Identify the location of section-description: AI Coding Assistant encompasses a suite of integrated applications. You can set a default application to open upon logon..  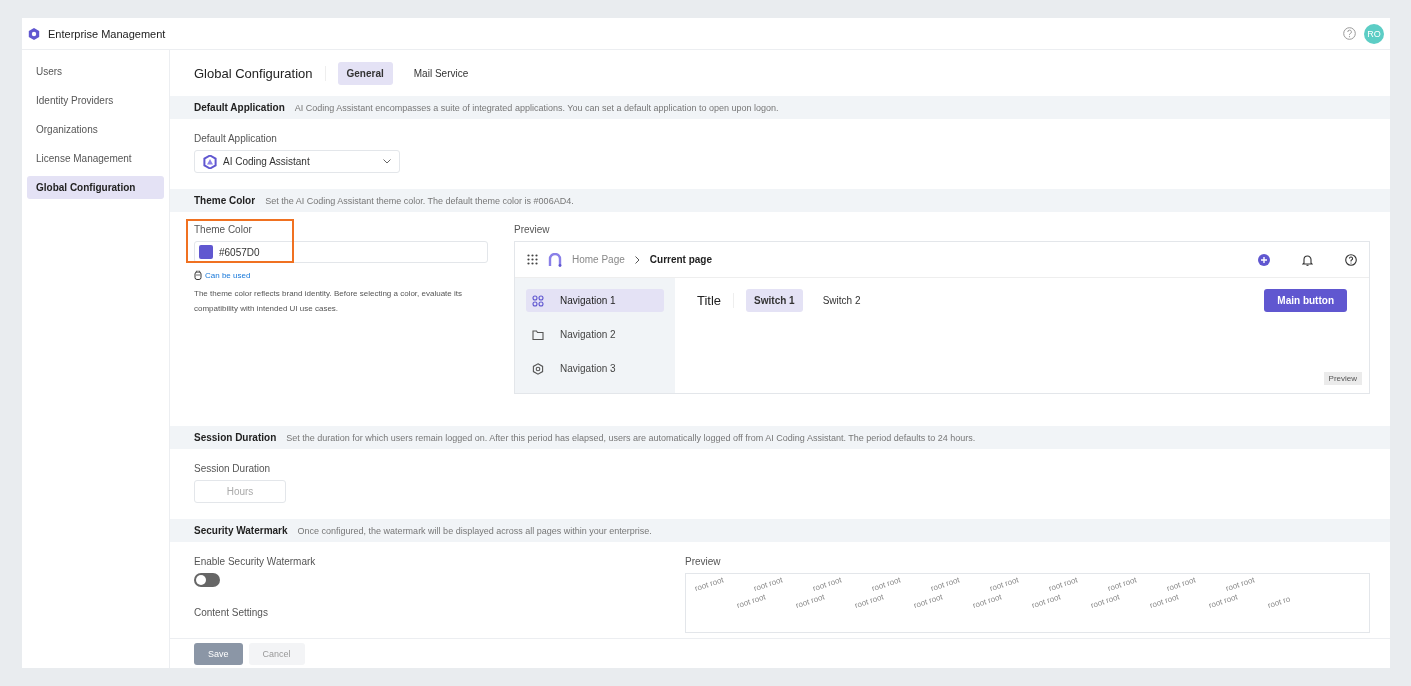
(536, 107).